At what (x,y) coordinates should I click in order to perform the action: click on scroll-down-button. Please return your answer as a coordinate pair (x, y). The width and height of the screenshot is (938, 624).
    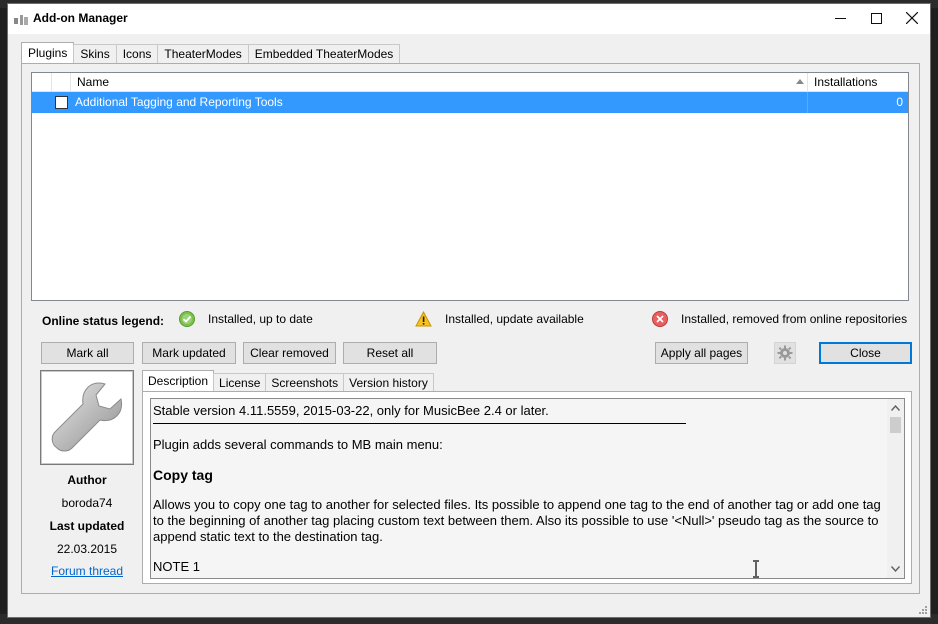
    Looking at the image, I should click on (895, 569).